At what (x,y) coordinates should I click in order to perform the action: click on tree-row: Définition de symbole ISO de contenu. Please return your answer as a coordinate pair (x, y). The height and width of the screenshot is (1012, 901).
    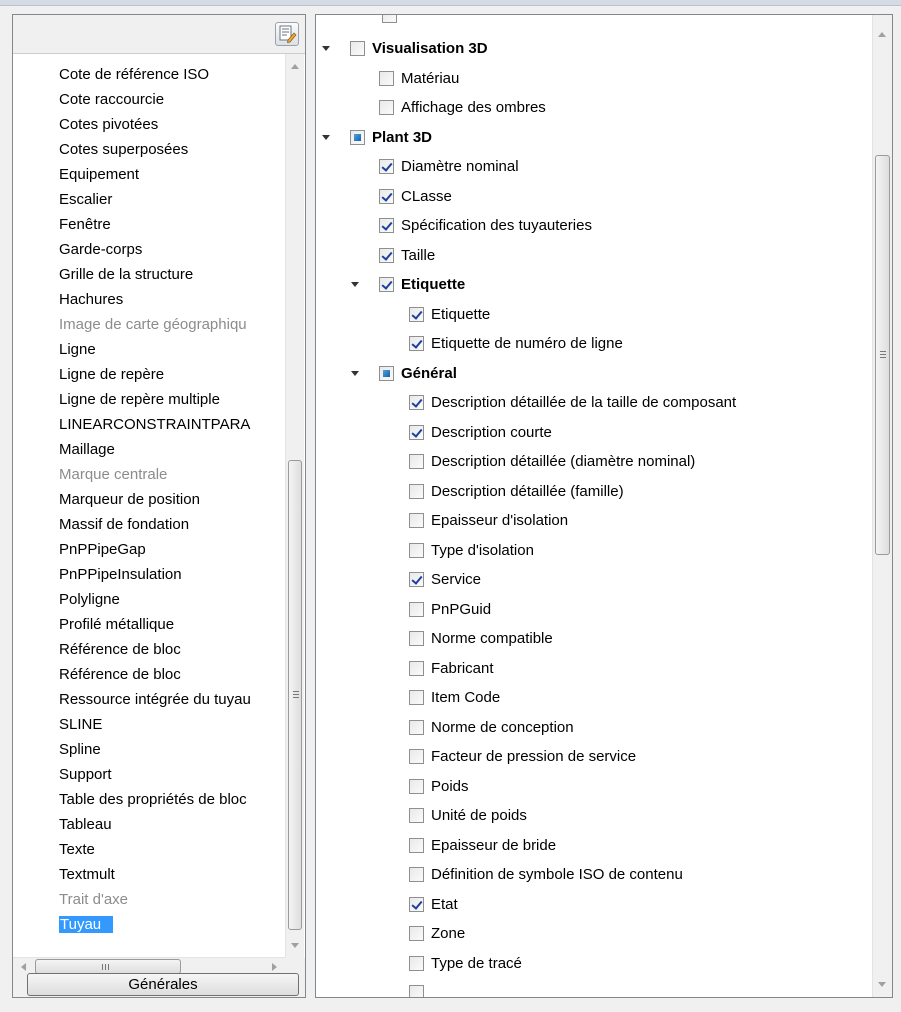
    Looking at the image, I should click on (594, 874).